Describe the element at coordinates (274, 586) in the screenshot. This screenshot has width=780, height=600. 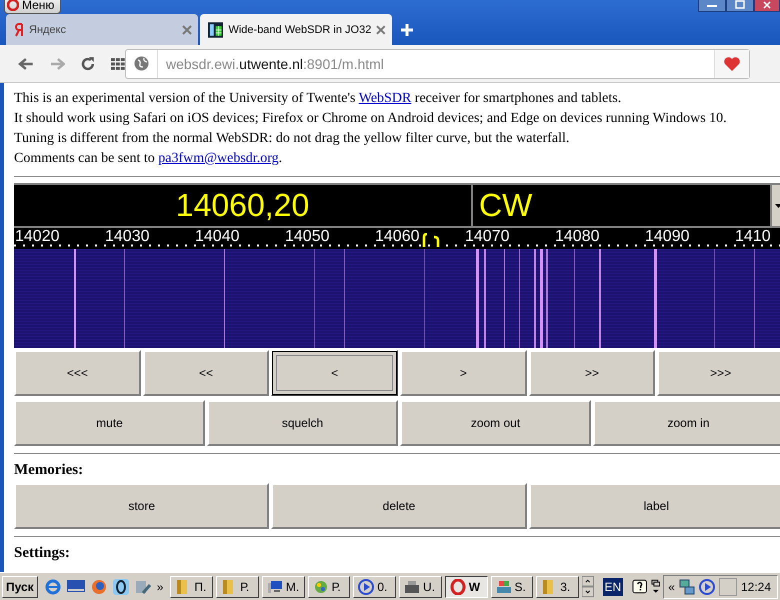
I see `computer-icon` at that location.